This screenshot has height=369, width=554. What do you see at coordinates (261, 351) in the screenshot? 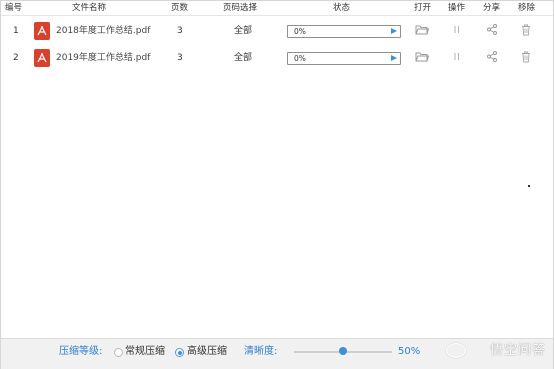
I see `clarity-label: 清晰度:` at bounding box center [261, 351].